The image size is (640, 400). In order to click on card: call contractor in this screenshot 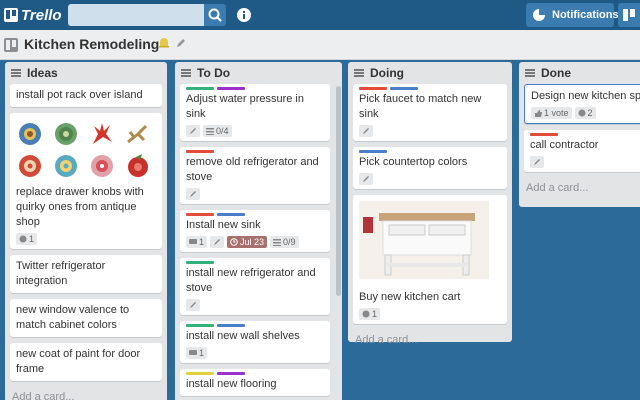, I will do `click(582, 151)`.